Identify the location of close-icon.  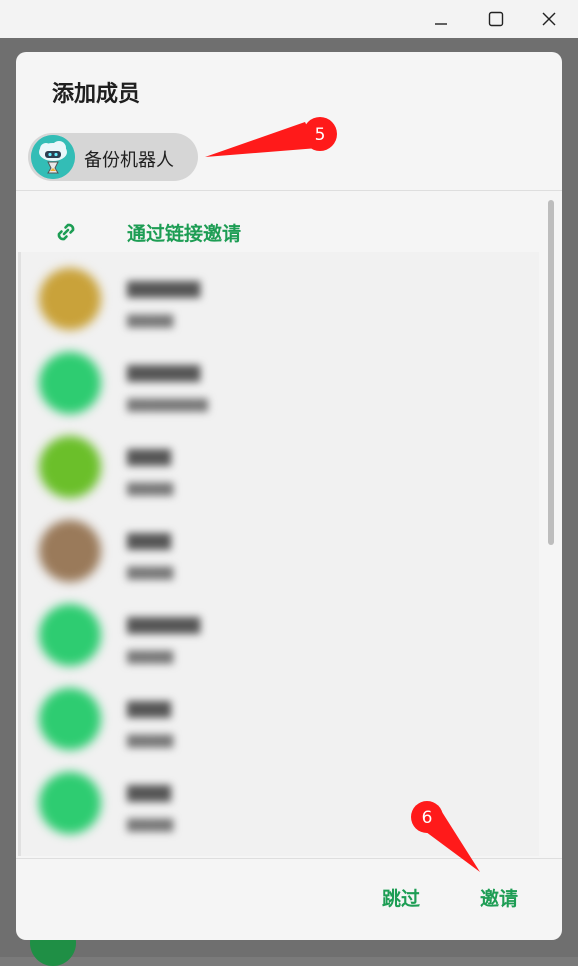
(549, 19).